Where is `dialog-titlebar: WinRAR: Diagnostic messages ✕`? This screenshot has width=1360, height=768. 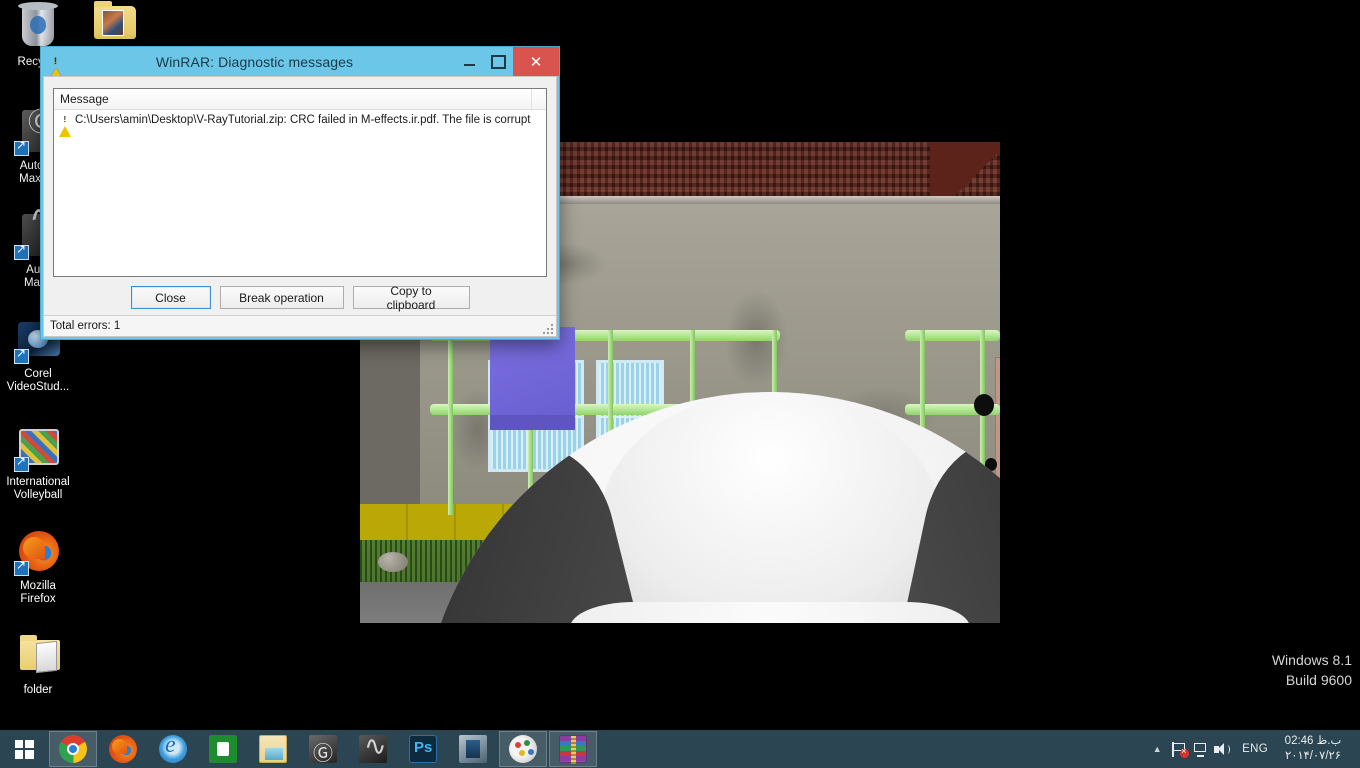
dialog-titlebar: WinRAR: Diagnostic messages ✕ is located at coordinates (300, 64).